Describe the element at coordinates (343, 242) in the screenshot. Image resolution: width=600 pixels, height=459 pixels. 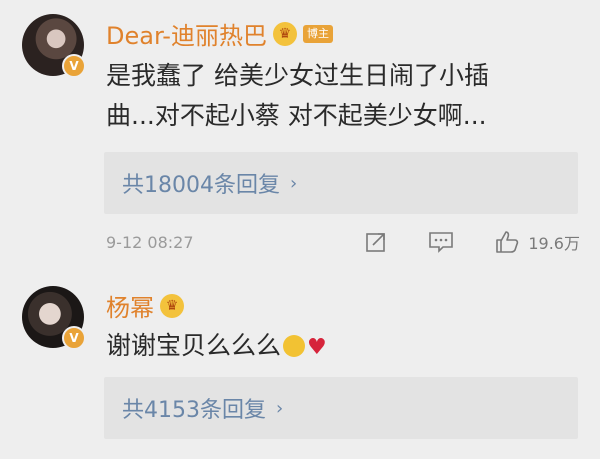
I see `comment-meta: 9-12 08:27 19.6万` at that location.